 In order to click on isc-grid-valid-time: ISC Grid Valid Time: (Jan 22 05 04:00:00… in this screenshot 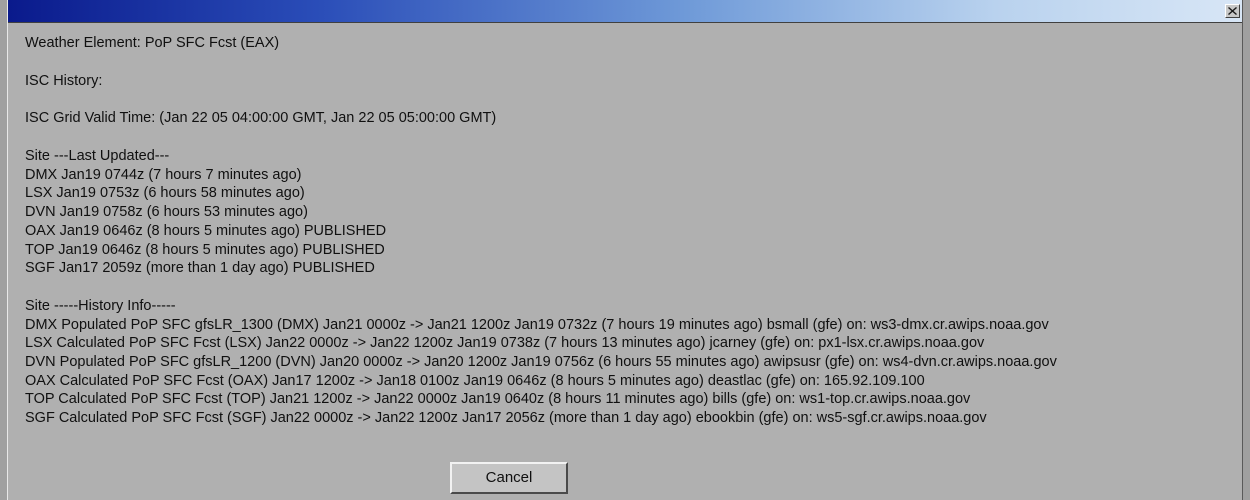, I will do `click(261, 118)`.